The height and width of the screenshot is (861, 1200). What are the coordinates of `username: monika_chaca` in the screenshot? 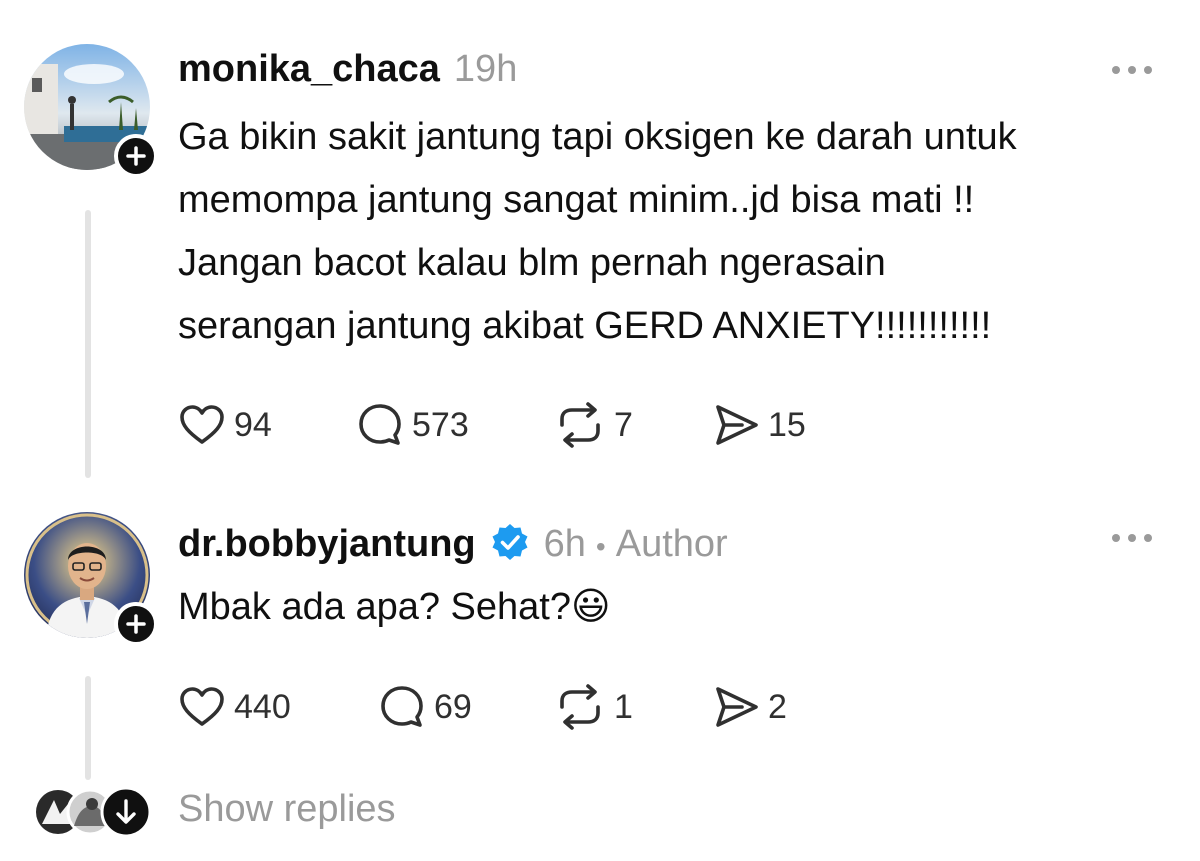 It's located at (309, 69).